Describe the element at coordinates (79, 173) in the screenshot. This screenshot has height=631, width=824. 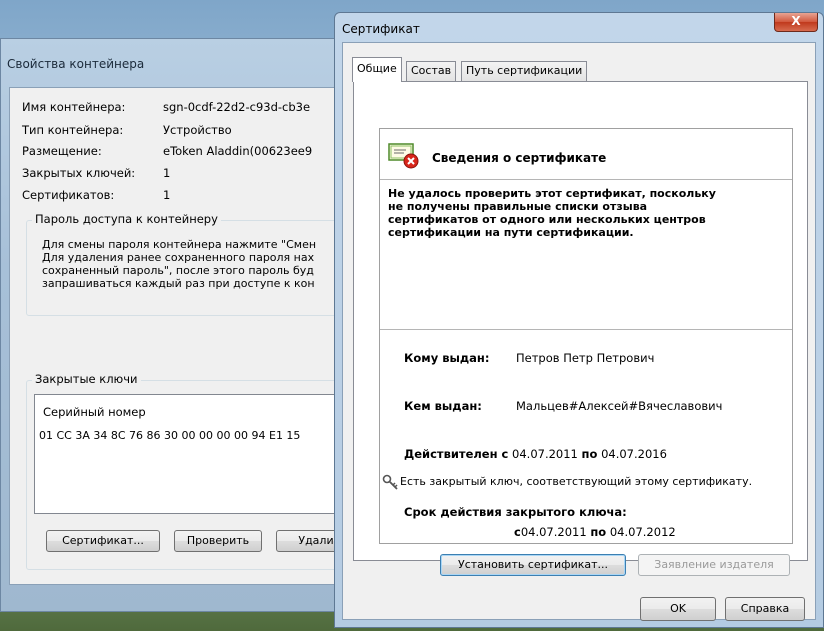
I see `property-label: Закрытых ключей:` at that location.